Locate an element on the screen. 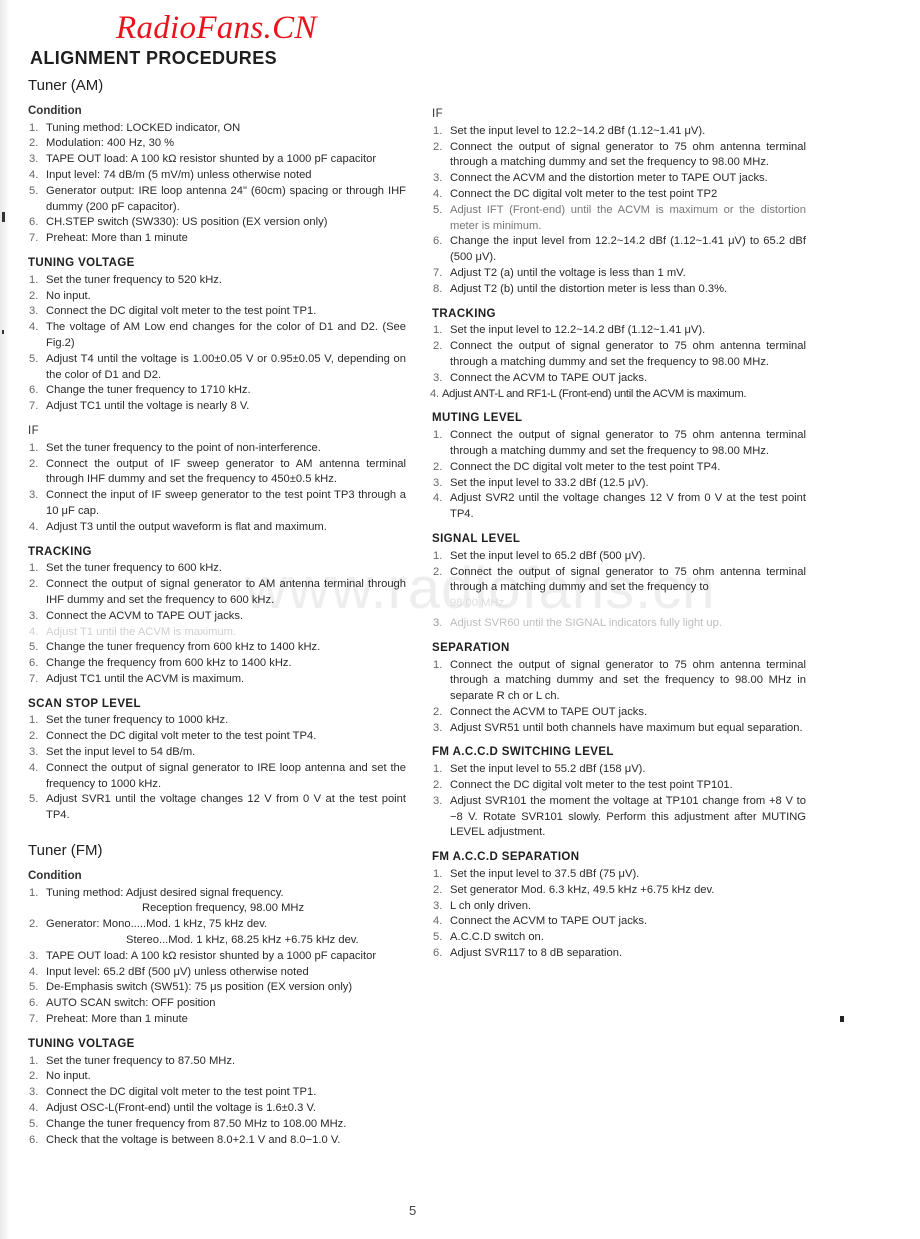  list-item: 3. L ch only driven. is located at coordinates (618, 907).